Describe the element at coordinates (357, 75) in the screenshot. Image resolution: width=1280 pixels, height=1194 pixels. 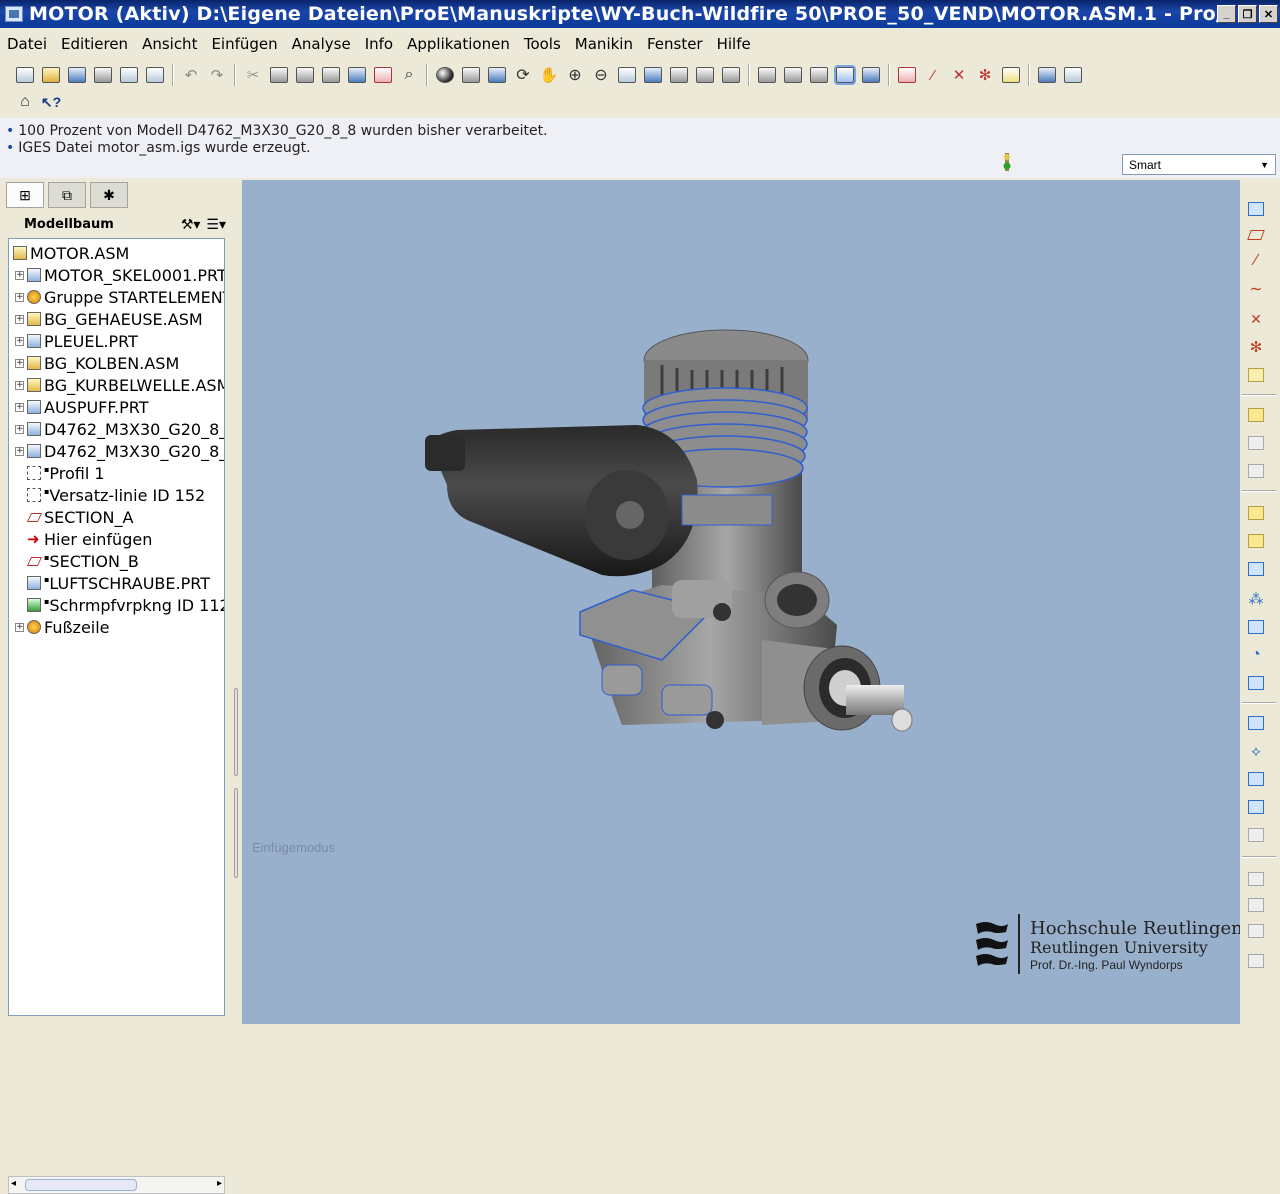
I see `regenerate-button` at that location.